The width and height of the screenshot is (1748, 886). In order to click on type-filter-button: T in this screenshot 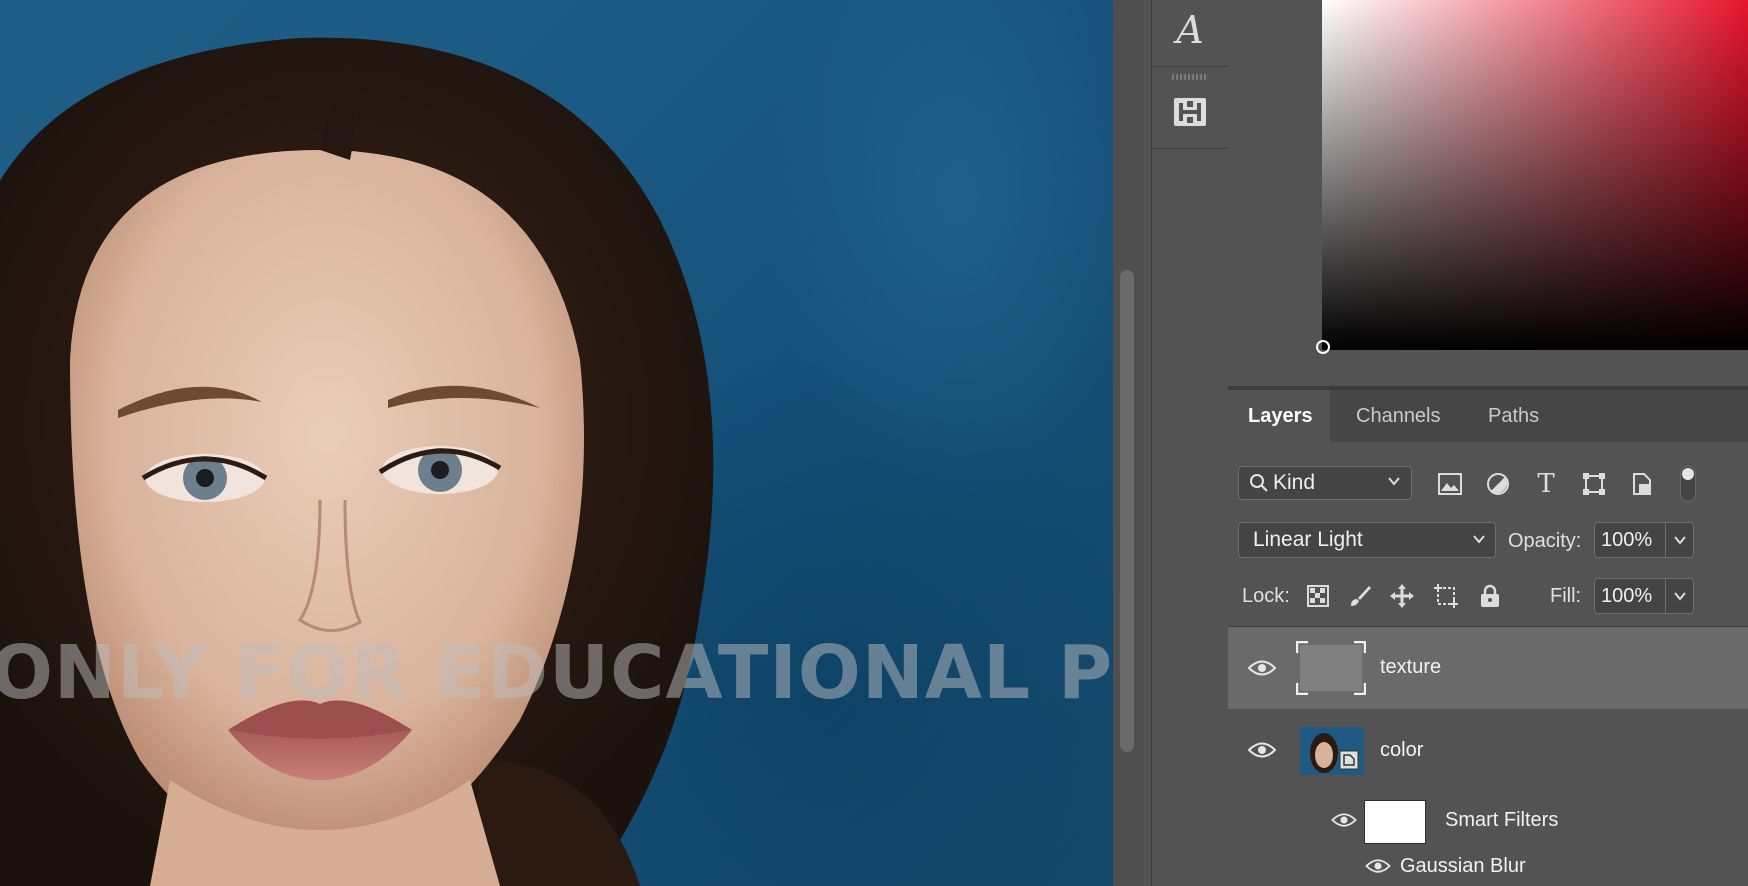, I will do `click(1546, 484)`.